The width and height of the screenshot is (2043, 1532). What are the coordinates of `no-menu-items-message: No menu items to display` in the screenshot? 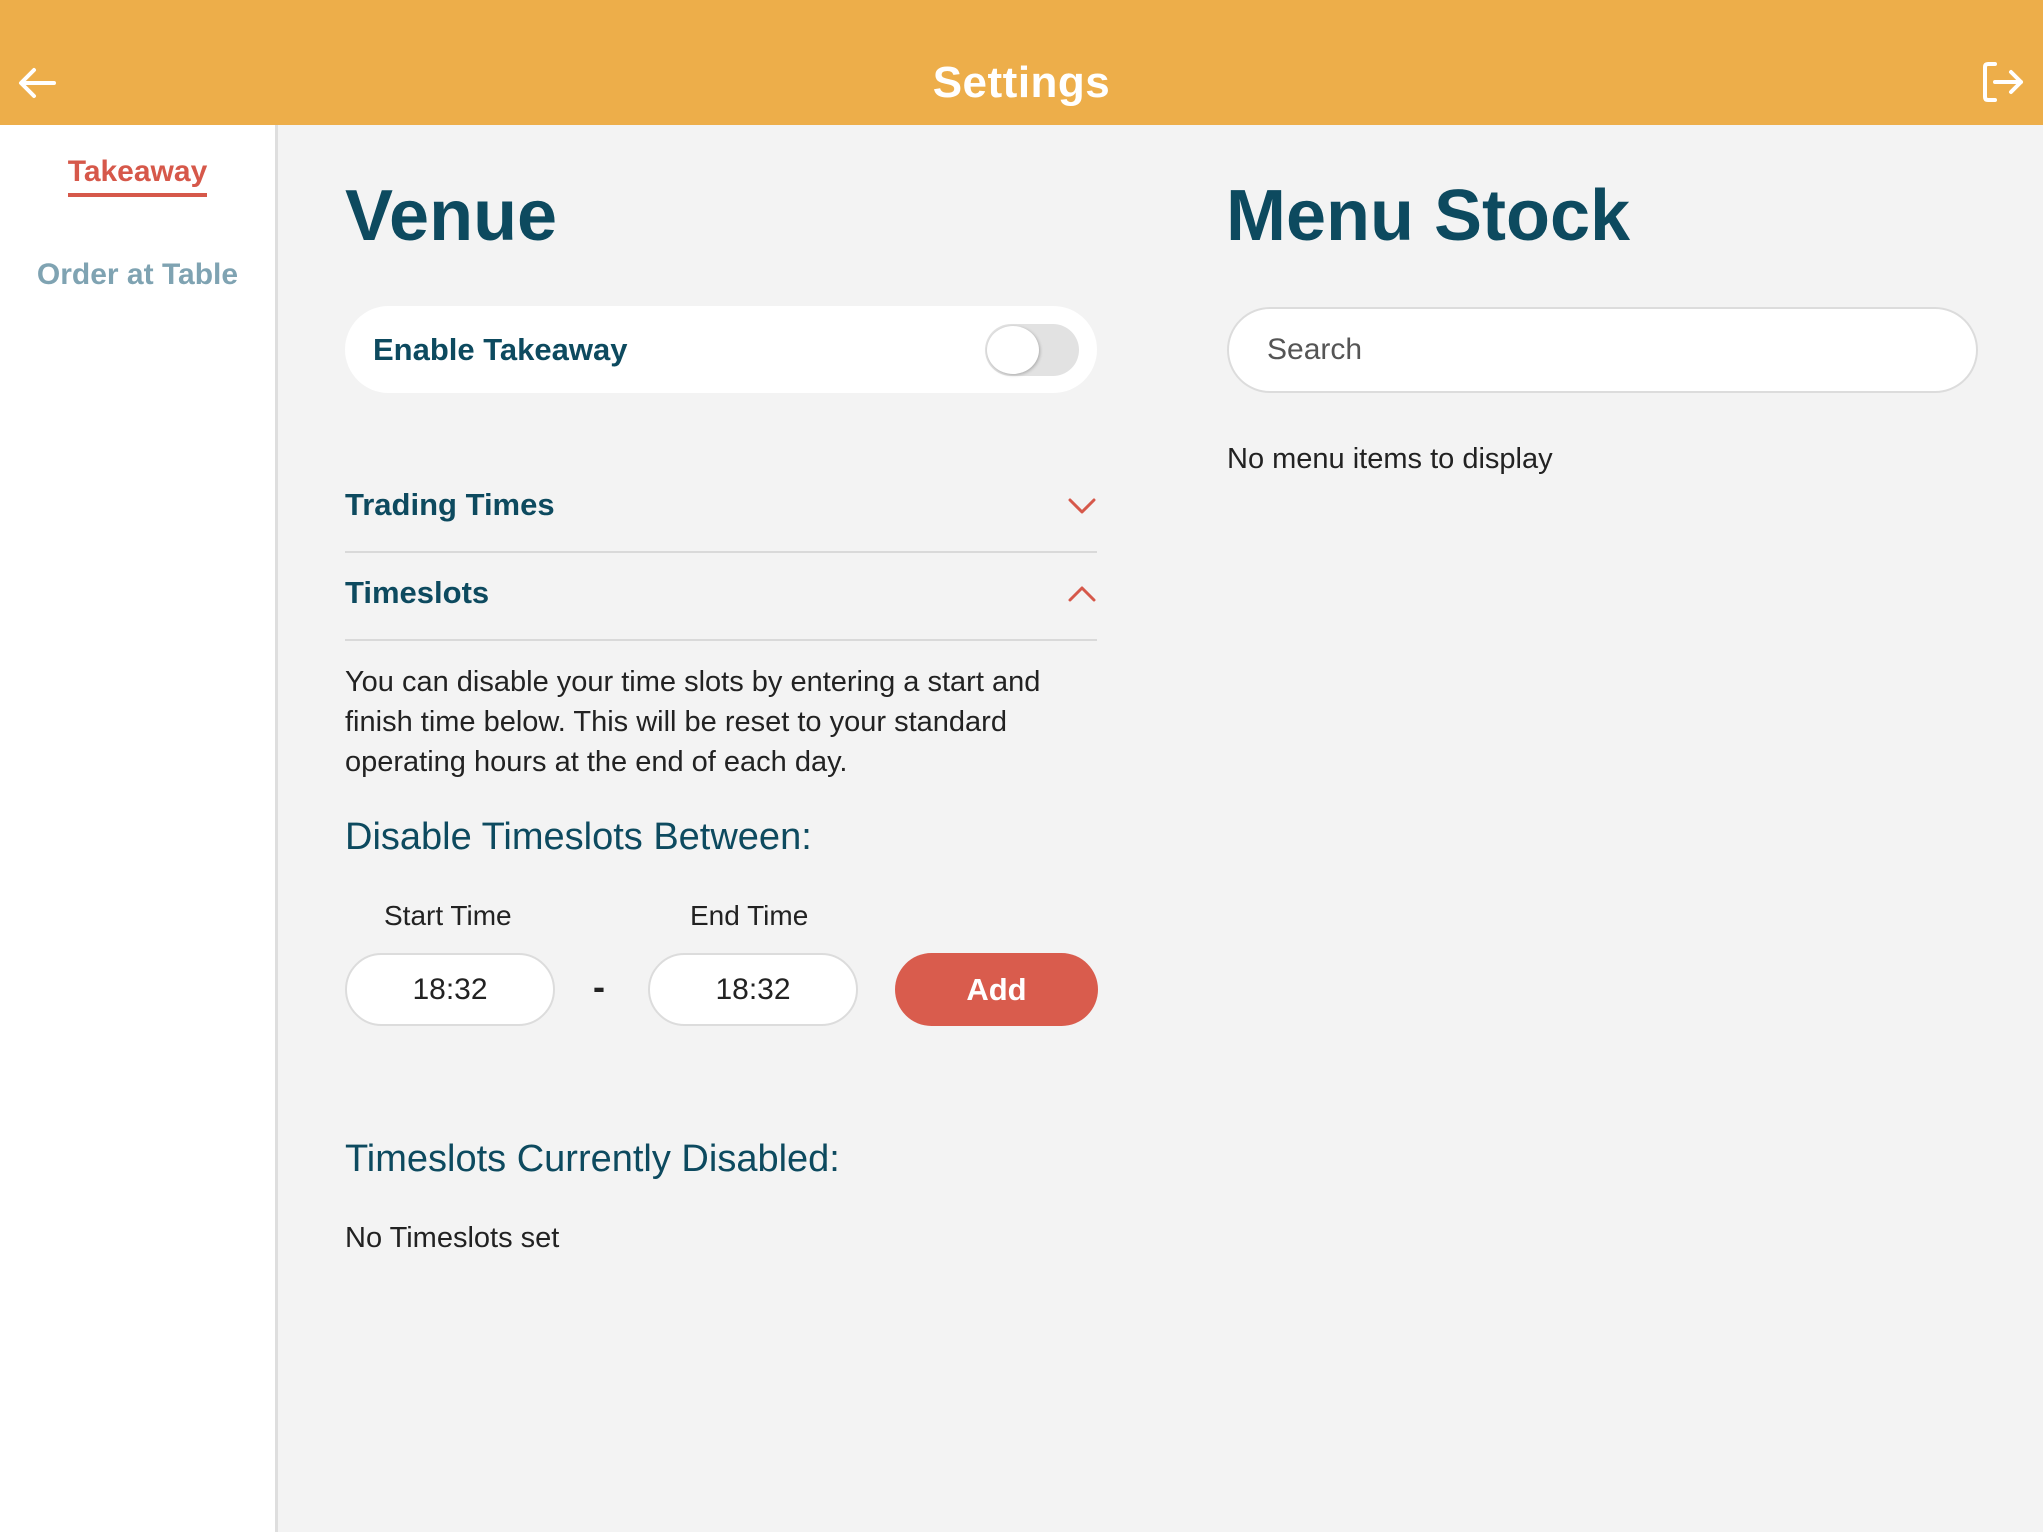 It's located at (1390, 459).